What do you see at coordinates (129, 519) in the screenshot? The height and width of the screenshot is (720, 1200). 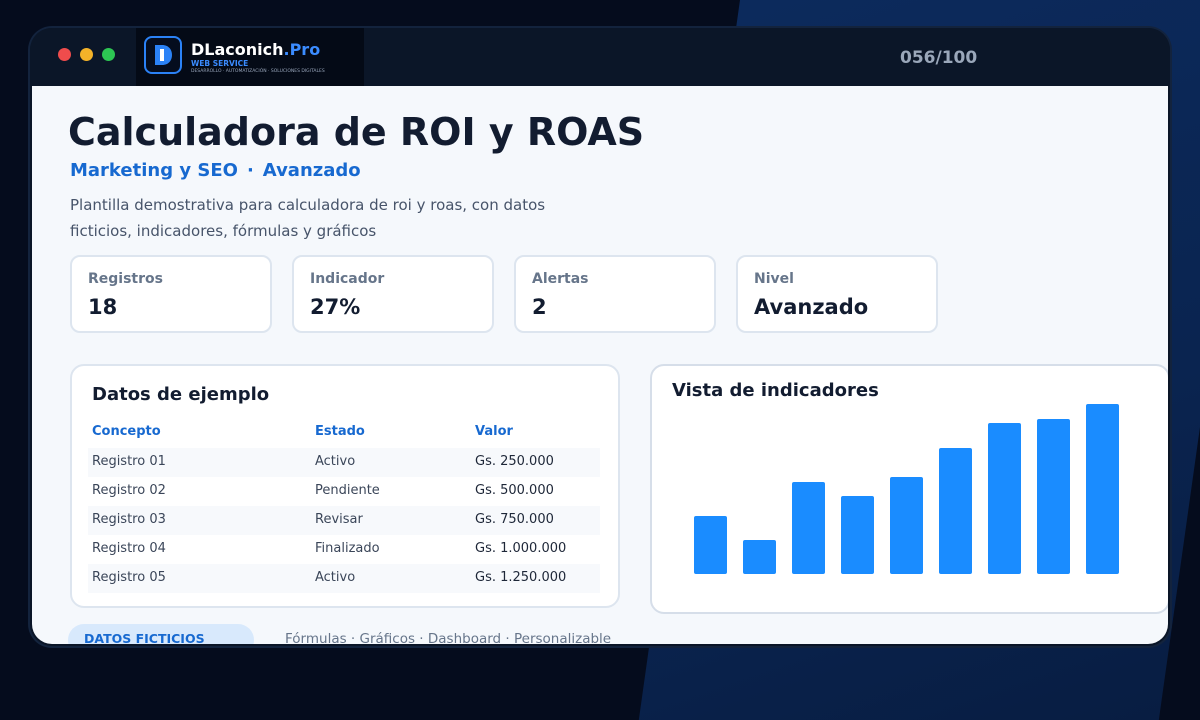 I see `cell-concepto: Registro 03` at bounding box center [129, 519].